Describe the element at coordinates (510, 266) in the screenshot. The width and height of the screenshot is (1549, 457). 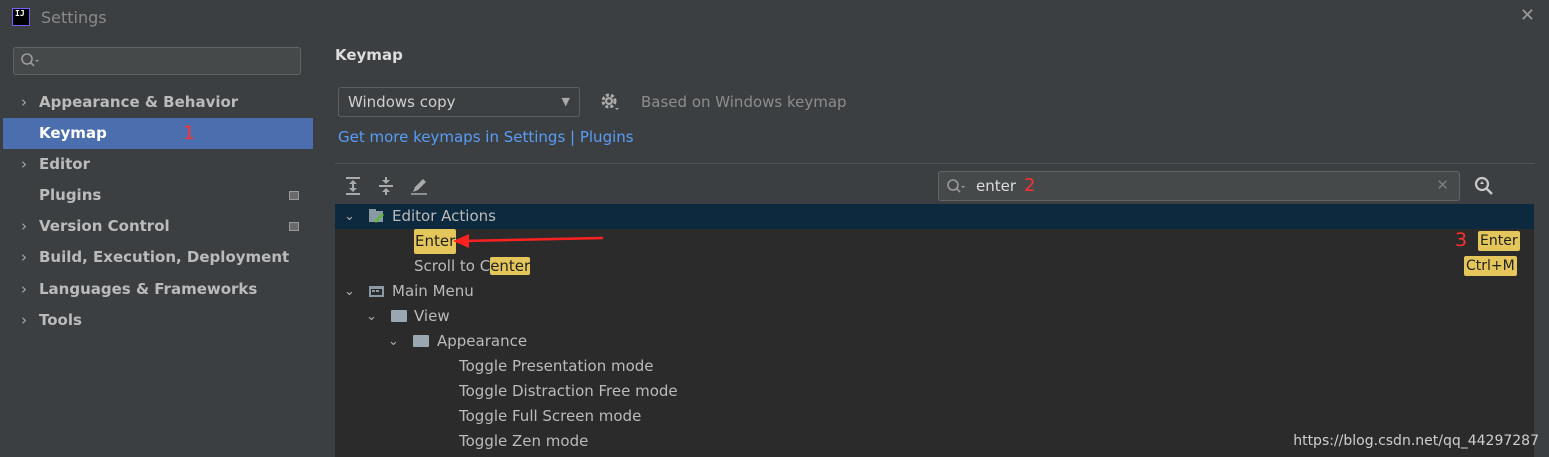
I see `label-highlight: enter` at that location.